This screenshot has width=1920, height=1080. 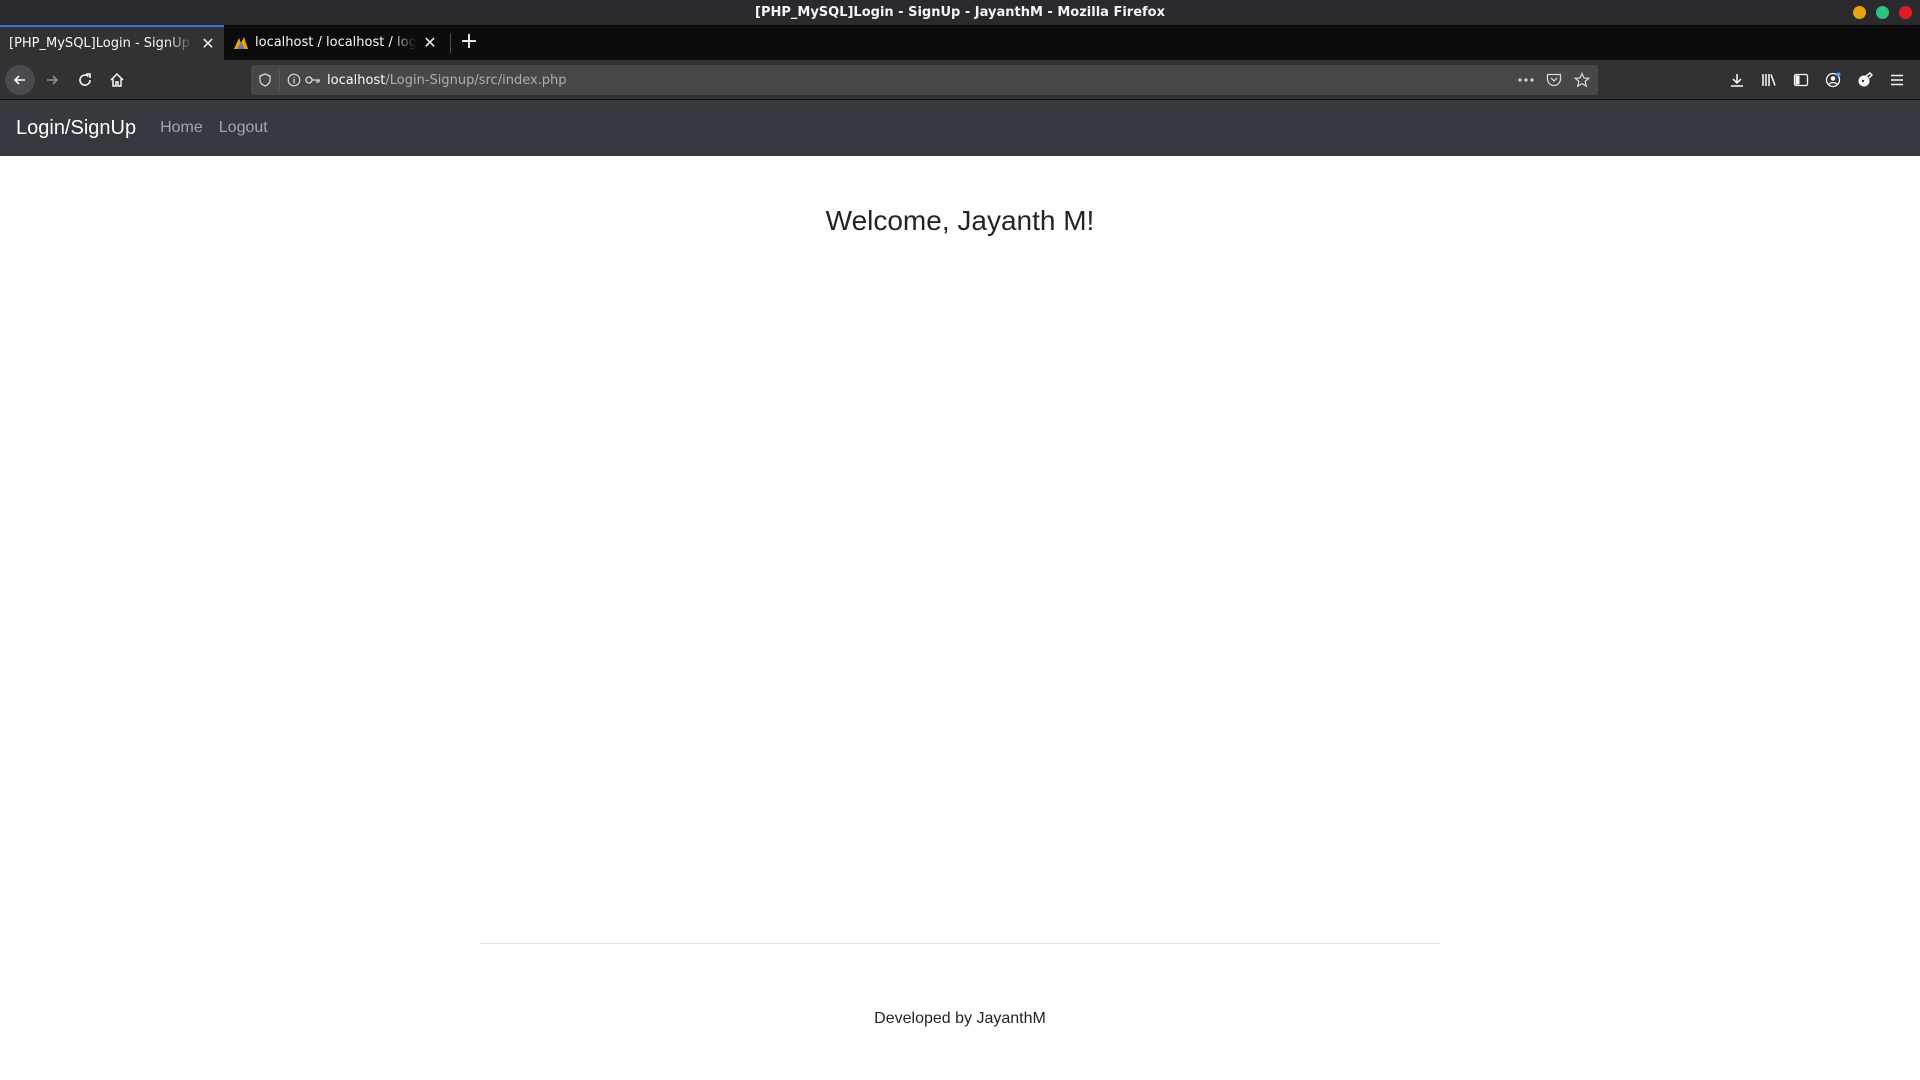 What do you see at coordinates (241, 43) in the screenshot?
I see `phpmyadmin-icon` at bounding box center [241, 43].